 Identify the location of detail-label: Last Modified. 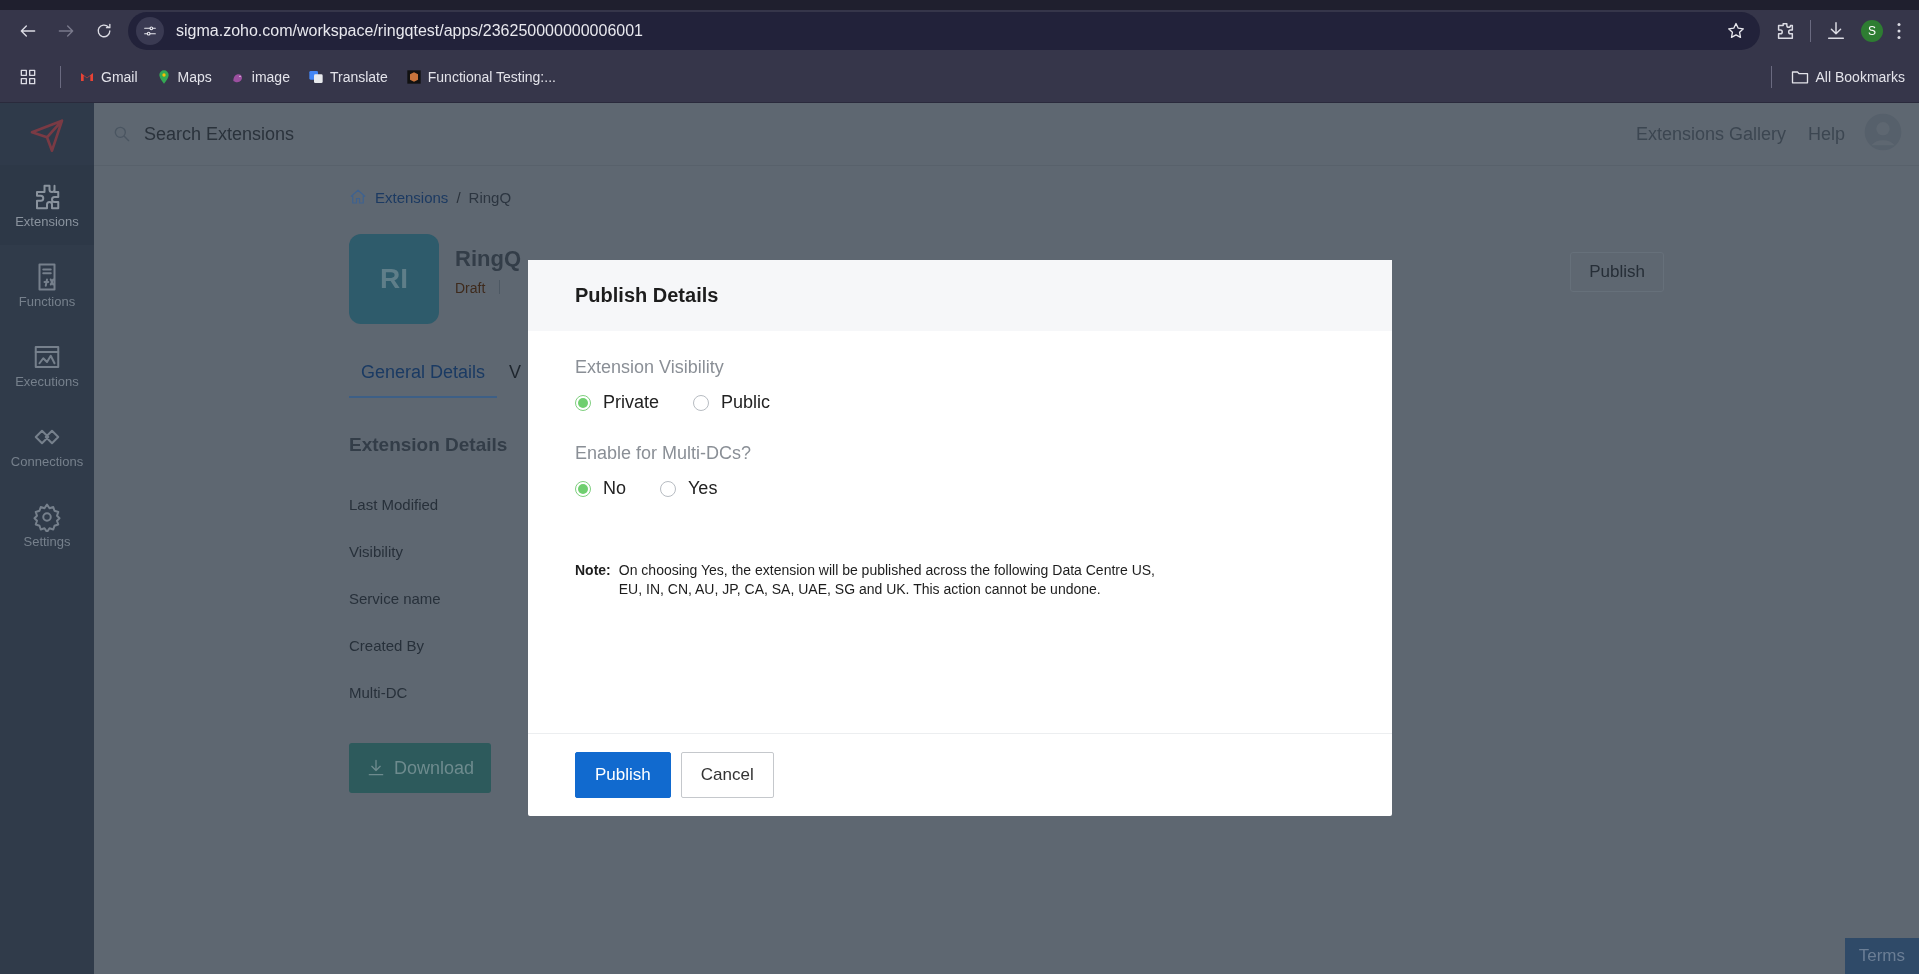
(394, 504).